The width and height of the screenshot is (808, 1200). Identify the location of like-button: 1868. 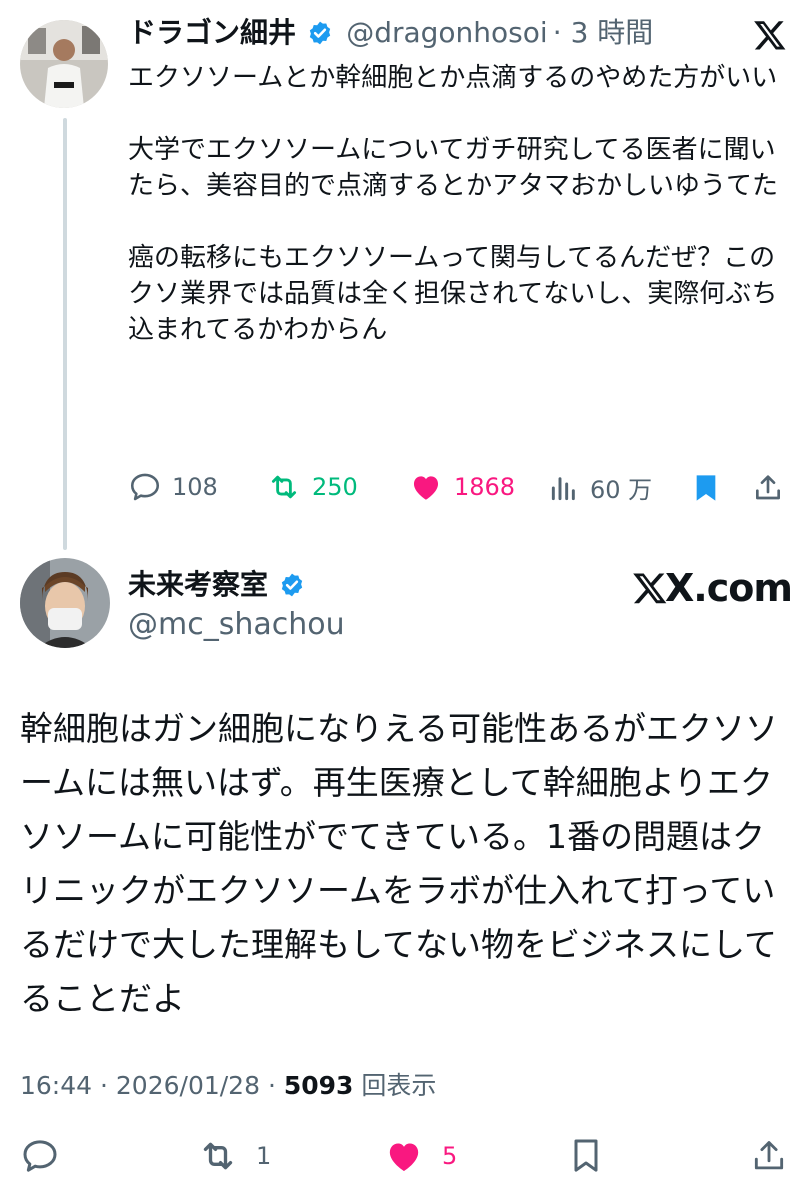
(461, 487).